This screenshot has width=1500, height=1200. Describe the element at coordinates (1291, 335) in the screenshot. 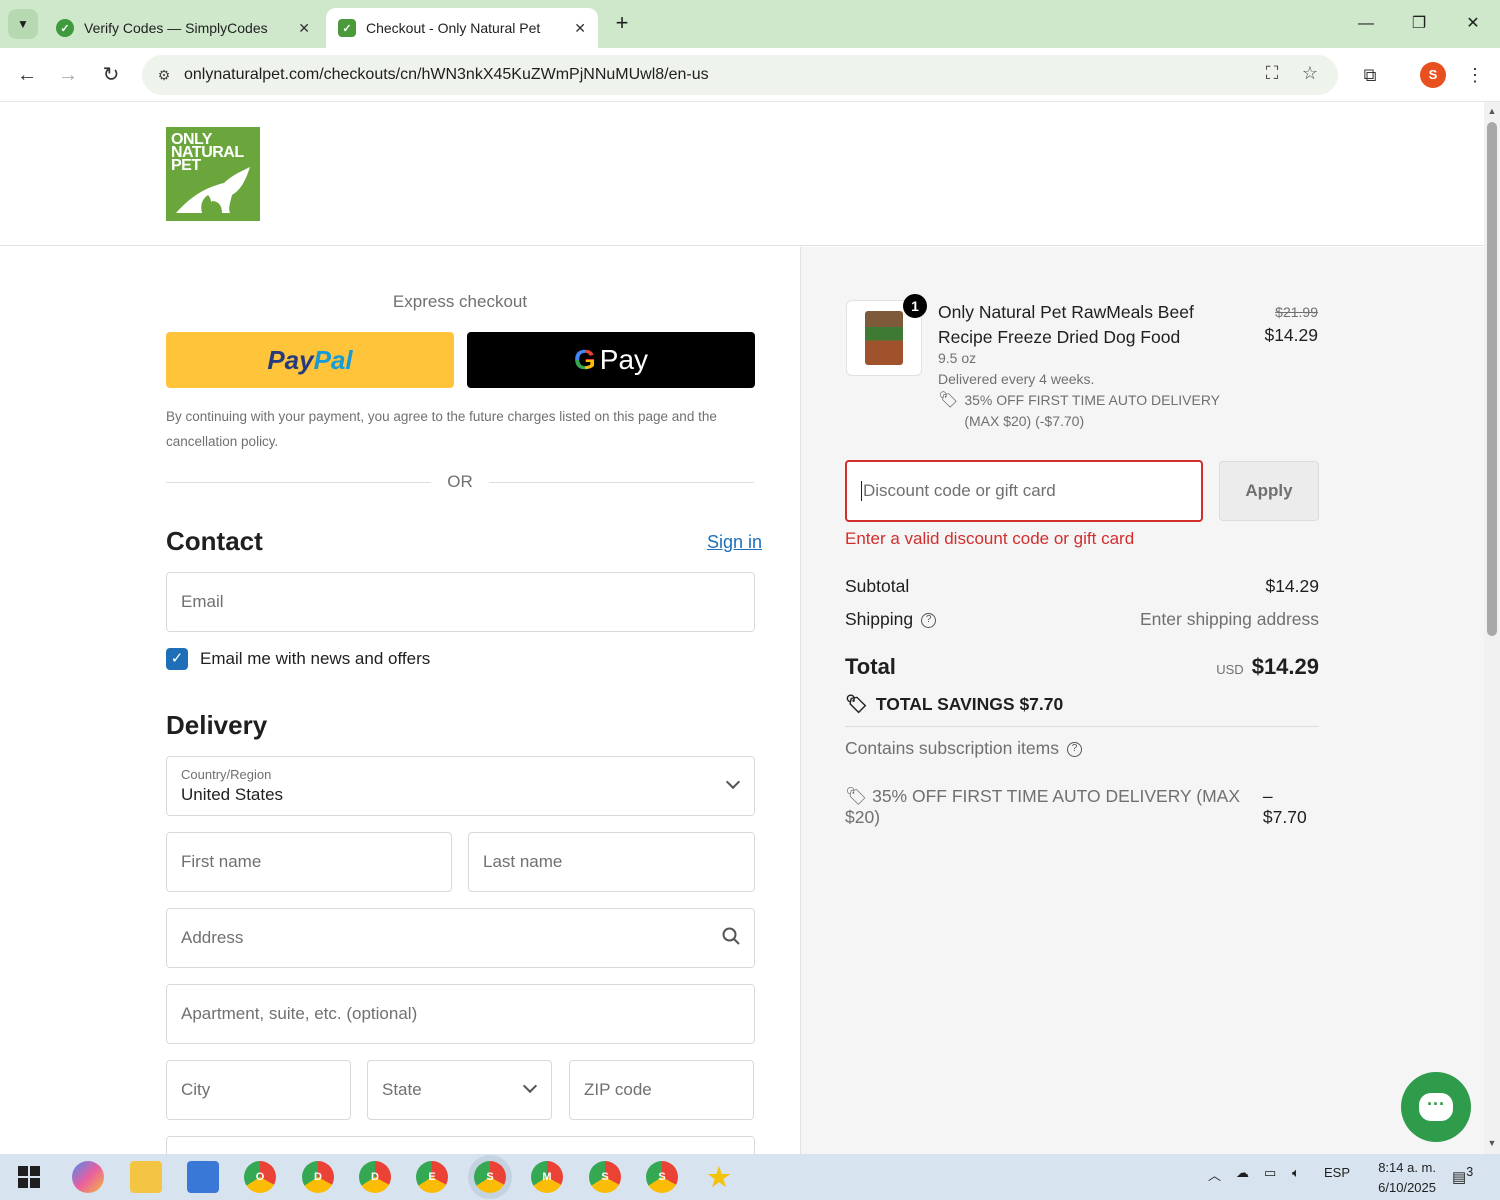

I see `product-price: $14.29` at that location.